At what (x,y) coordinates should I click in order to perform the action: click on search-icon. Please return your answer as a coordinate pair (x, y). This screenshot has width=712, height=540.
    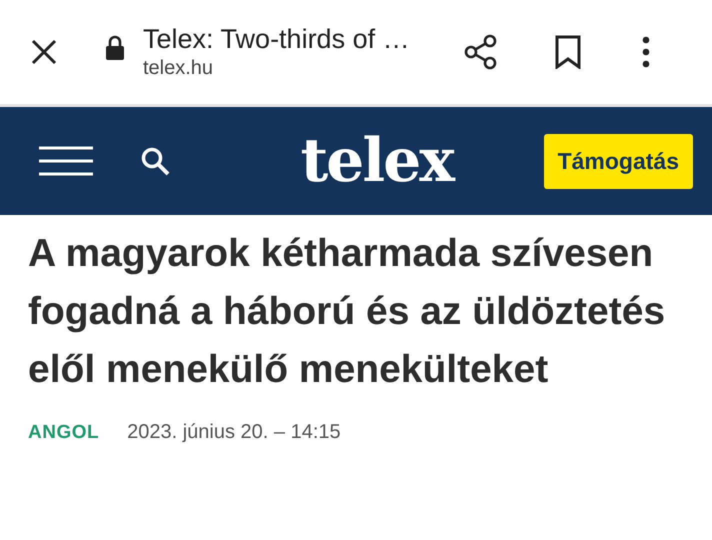
    Looking at the image, I should click on (155, 161).